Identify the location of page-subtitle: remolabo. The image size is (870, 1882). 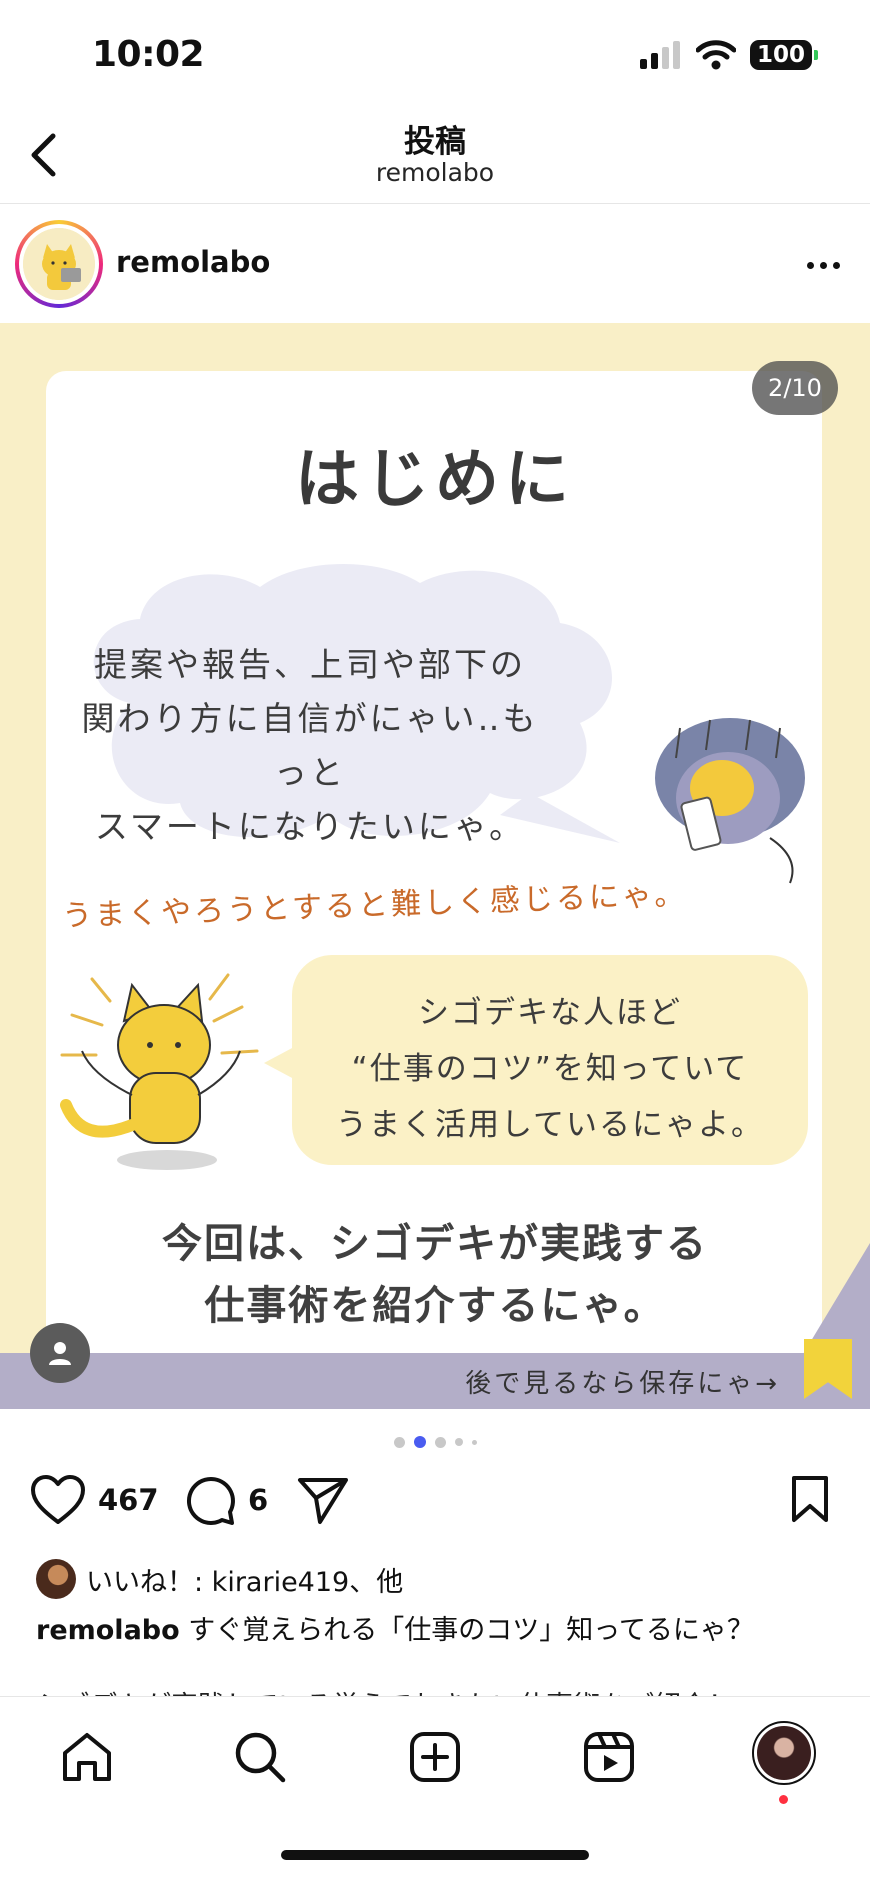
(435, 172).